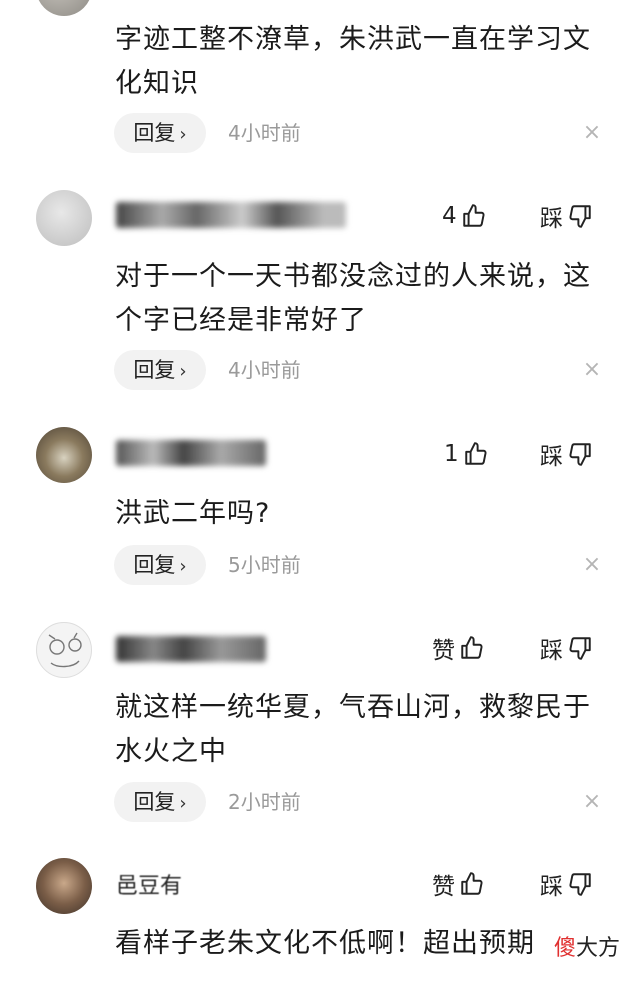 The width and height of the screenshot is (640, 983). What do you see at coordinates (353, 61) in the screenshot?
I see `comment-text: 字迹工整不潦草，朱洪武一直在学习文 化知识` at bounding box center [353, 61].